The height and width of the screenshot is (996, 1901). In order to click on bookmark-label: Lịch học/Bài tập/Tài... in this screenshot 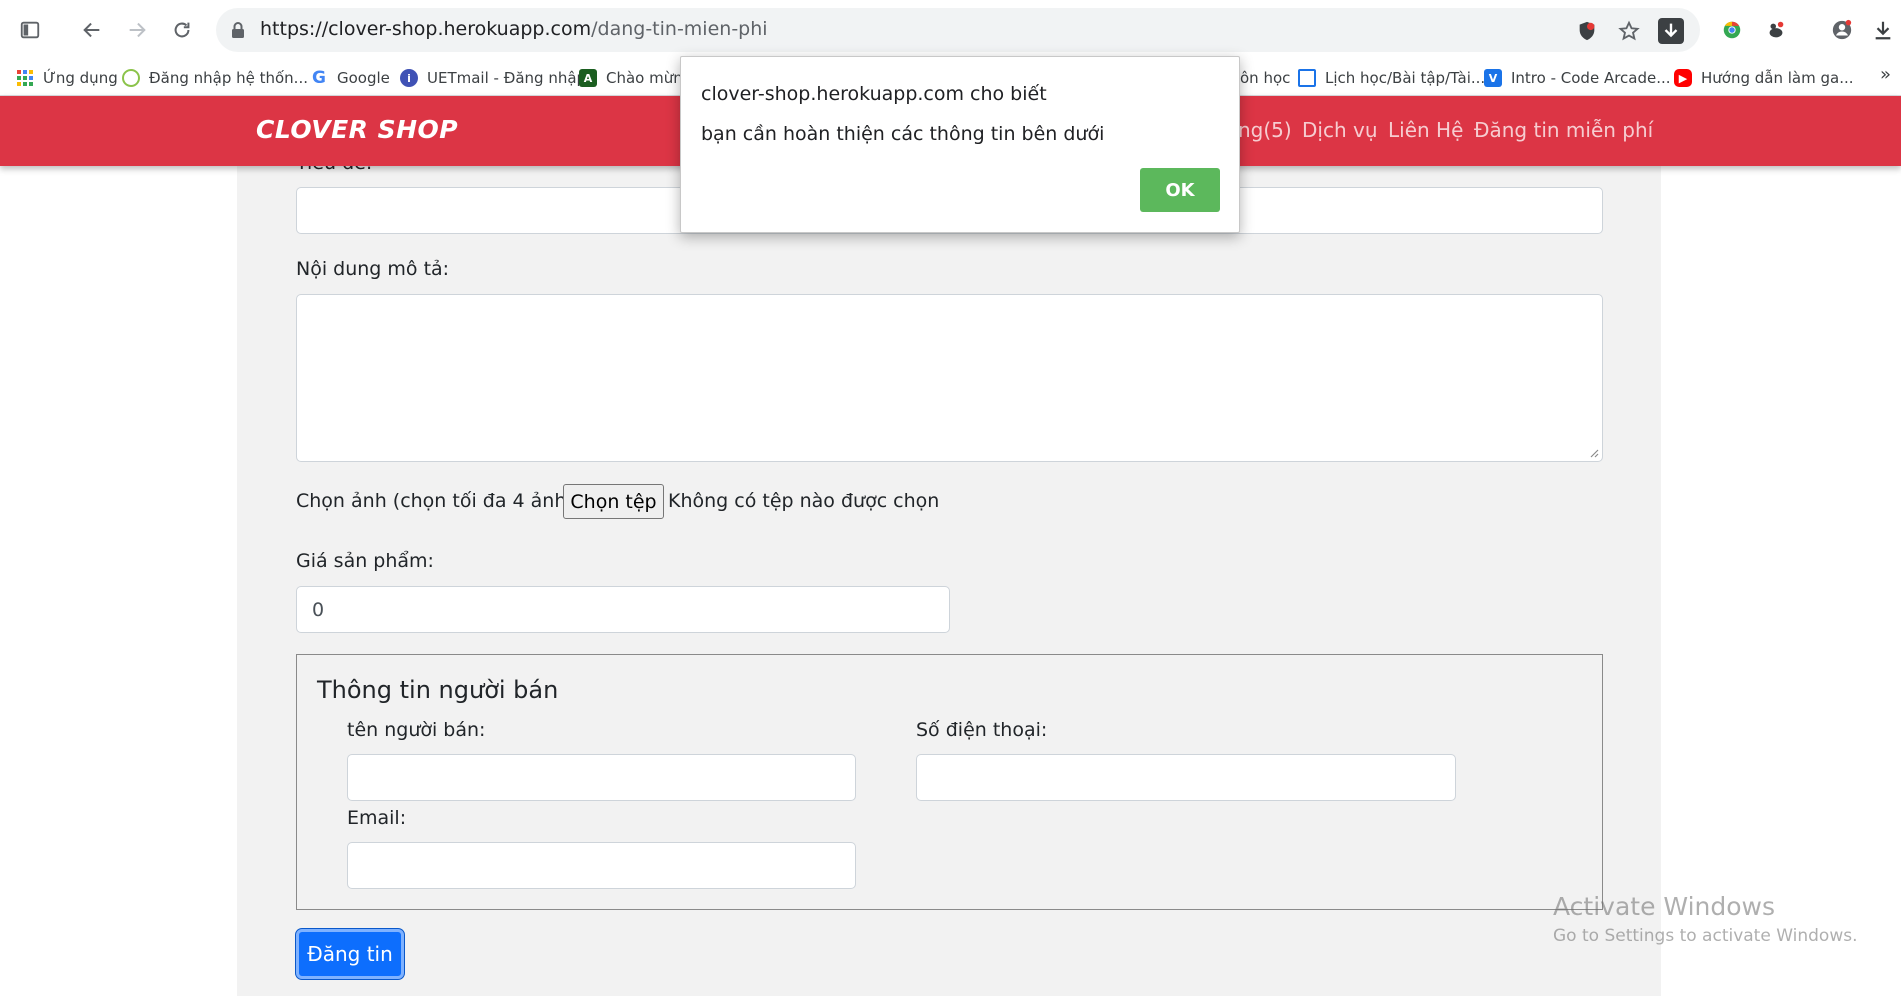, I will do `click(1405, 78)`.